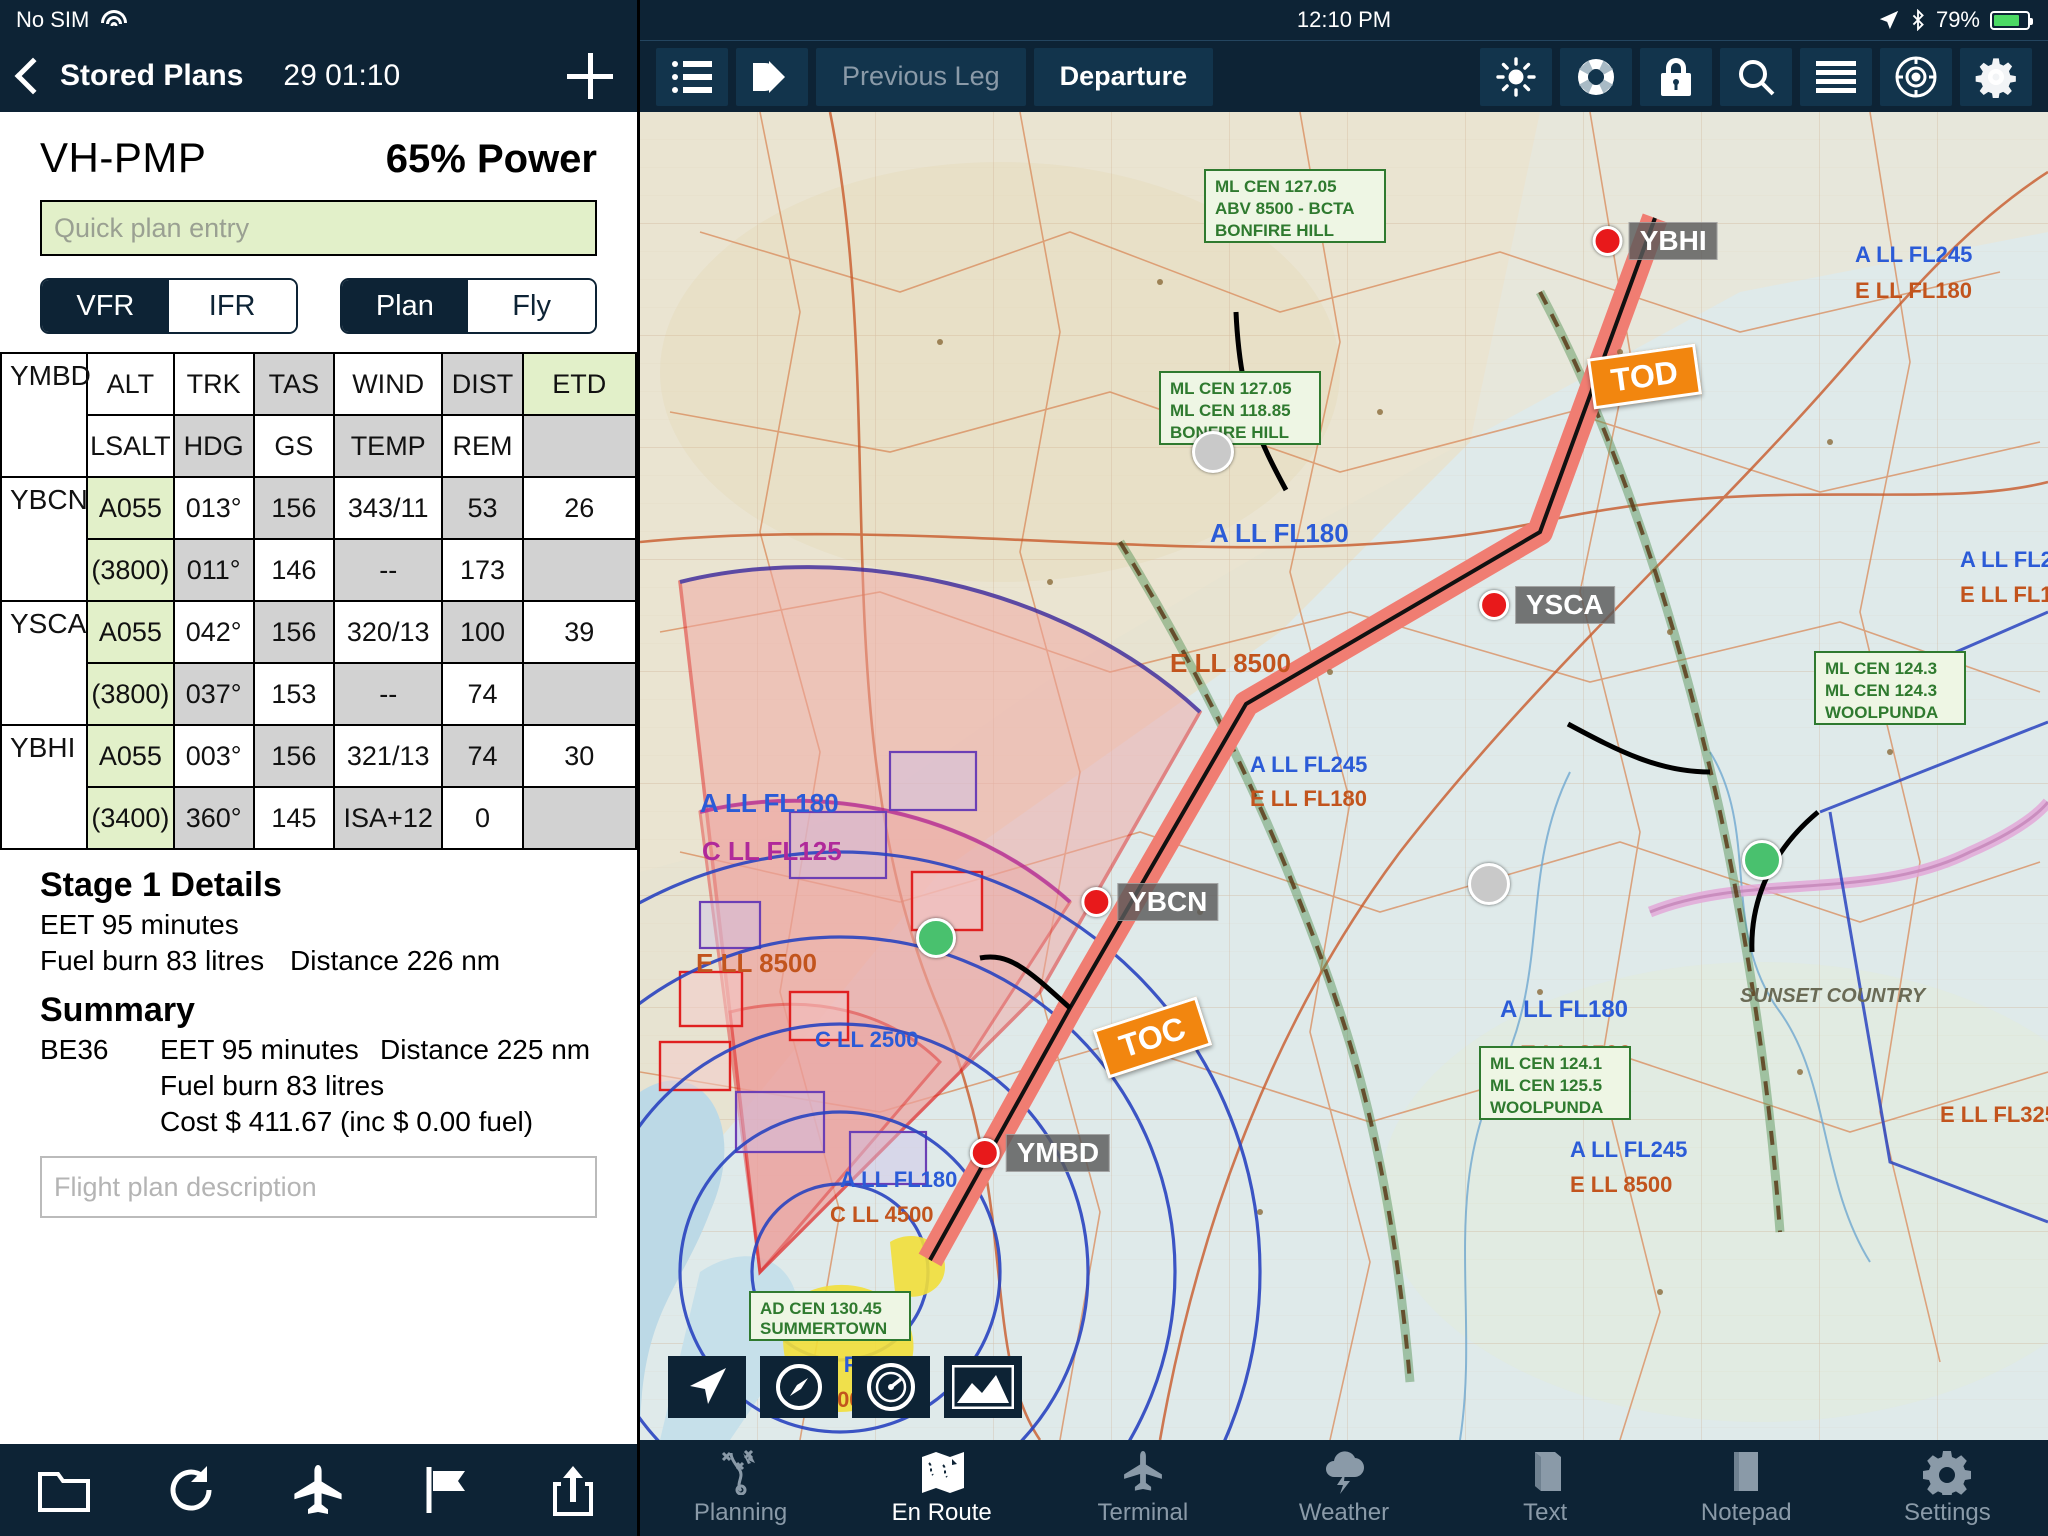 Image resolution: width=2048 pixels, height=1536 pixels. What do you see at coordinates (1676, 76) in the screenshot?
I see `lock-icon` at bounding box center [1676, 76].